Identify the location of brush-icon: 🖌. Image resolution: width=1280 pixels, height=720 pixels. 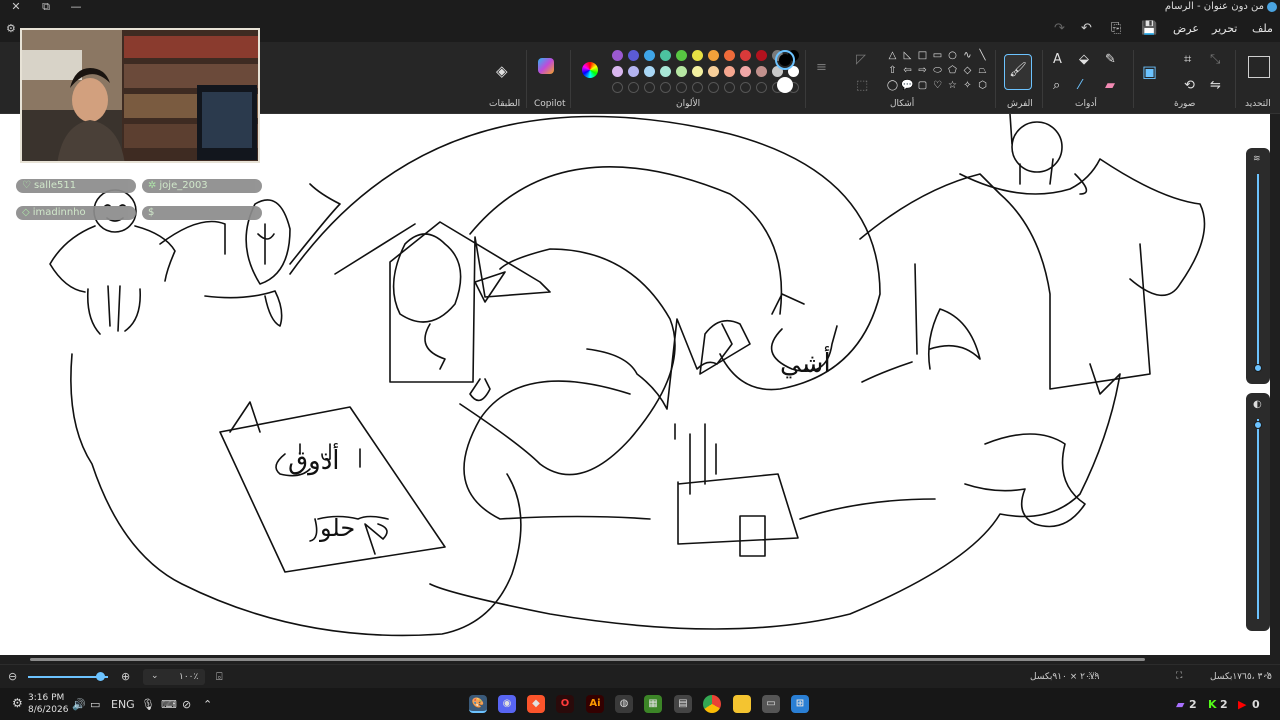
(1018, 72).